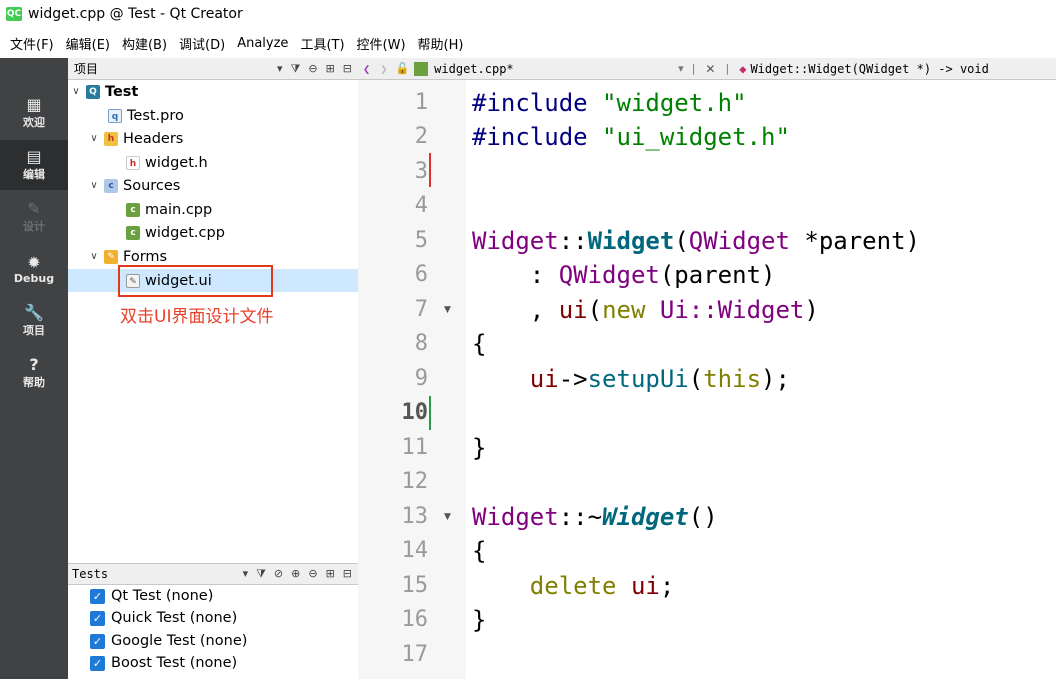  What do you see at coordinates (631, 379) in the screenshot?
I see `code-line-9: ui->setupUi(this);` at bounding box center [631, 379].